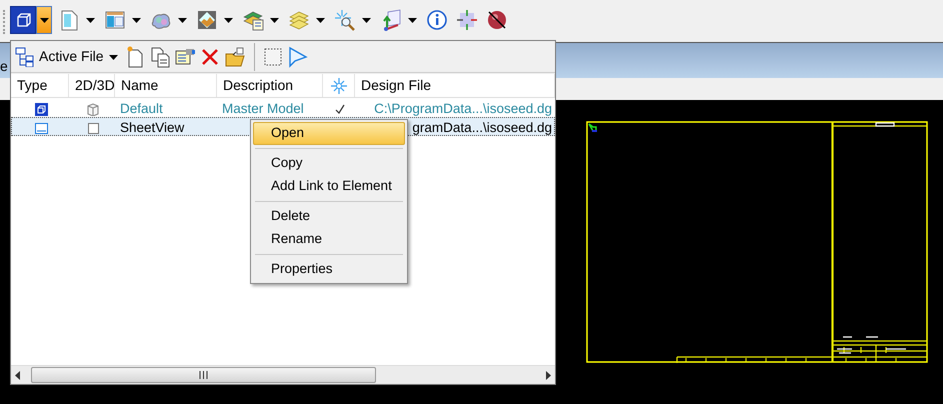 The image size is (943, 404). I want to click on layers-list-icon, so click(253, 20).